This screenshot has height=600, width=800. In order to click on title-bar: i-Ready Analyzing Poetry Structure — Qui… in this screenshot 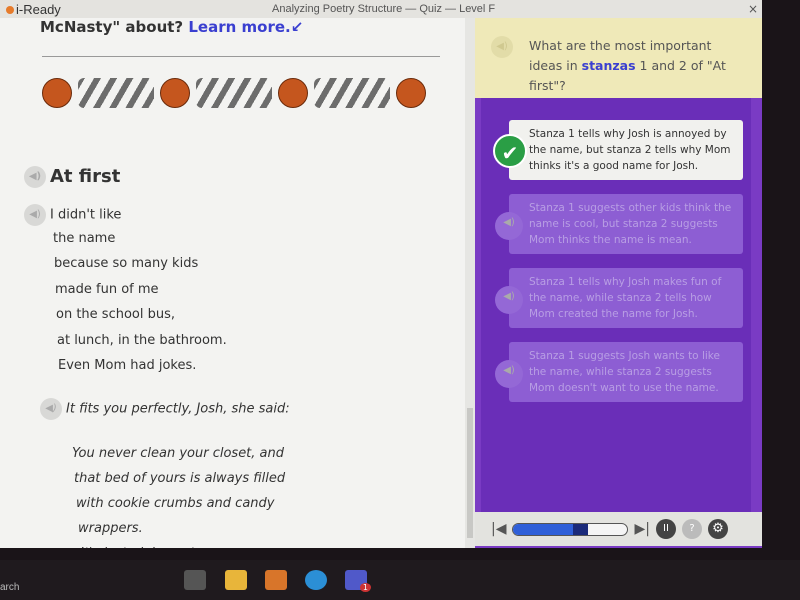, I will do `click(381, 9)`.